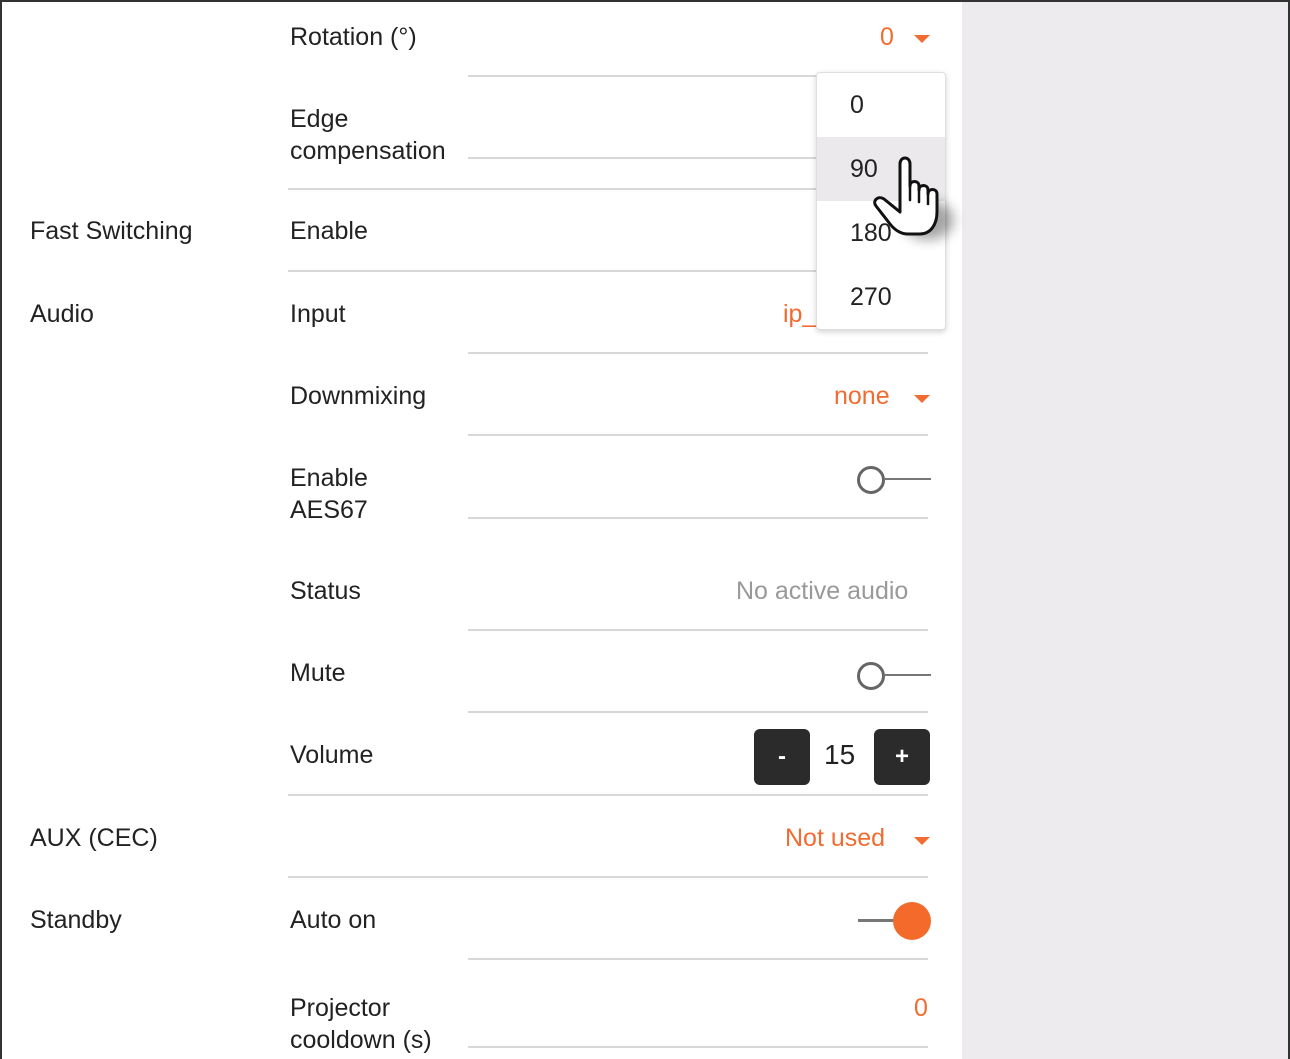 The width and height of the screenshot is (1290, 1059). I want to click on auto-on-label: Auto on, so click(333, 920).